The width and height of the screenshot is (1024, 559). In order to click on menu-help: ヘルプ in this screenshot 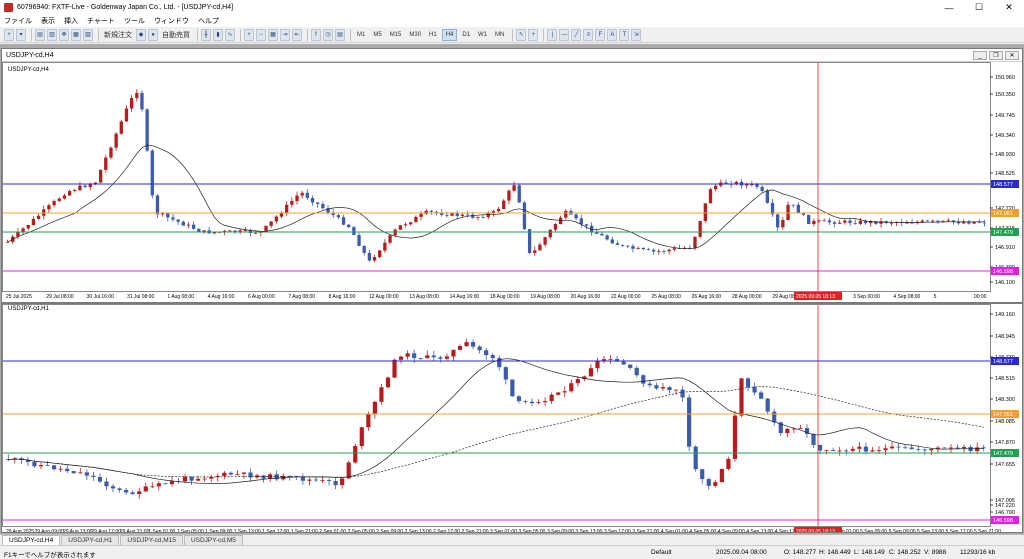, I will do `click(208, 21)`.